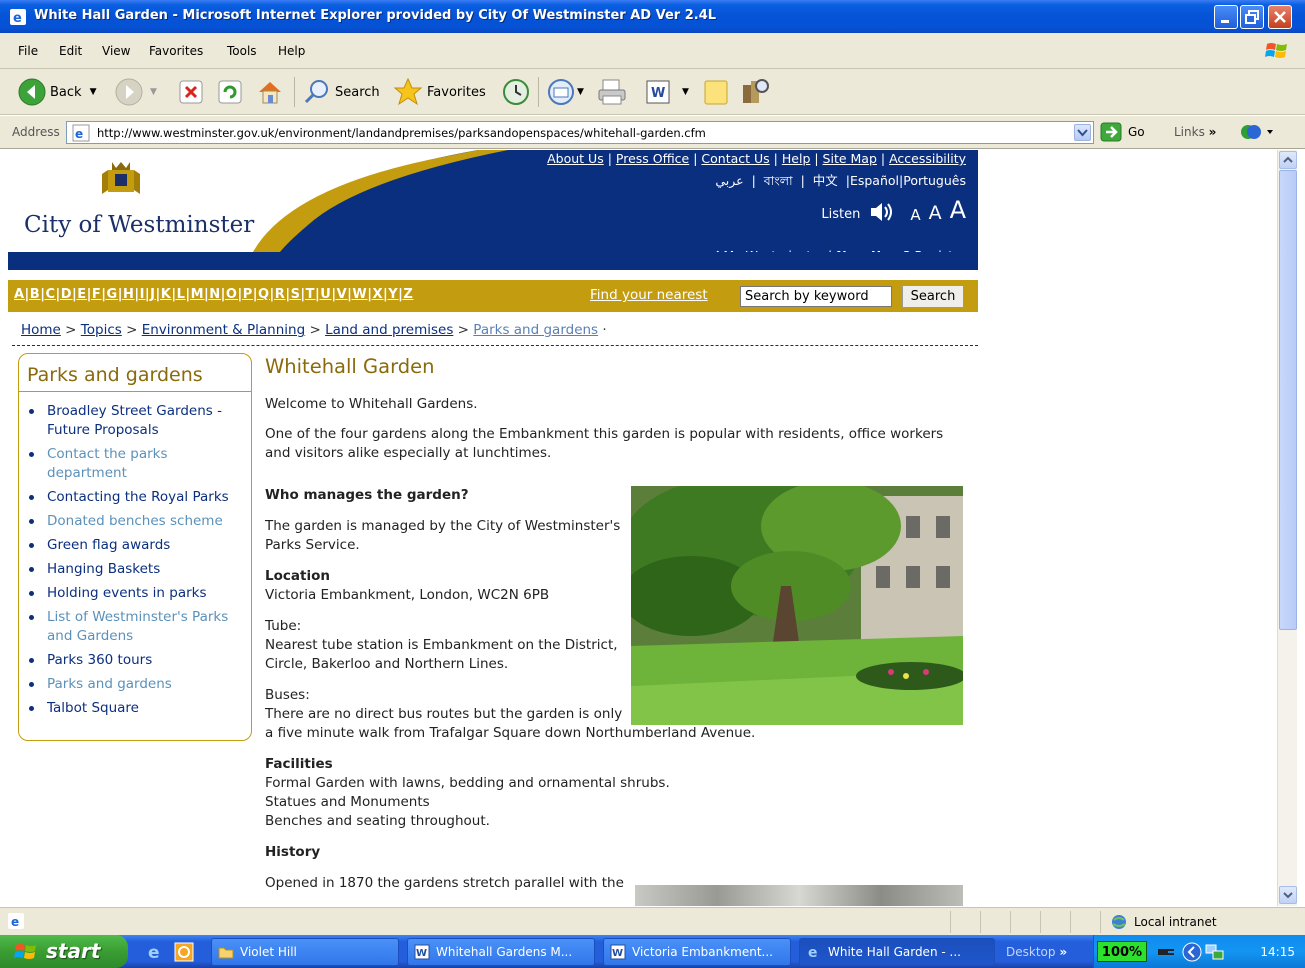 Image resolution: width=1305 pixels, height=968 pixels. I want to click on breadcrumb-home: Home, so click(41, 330).